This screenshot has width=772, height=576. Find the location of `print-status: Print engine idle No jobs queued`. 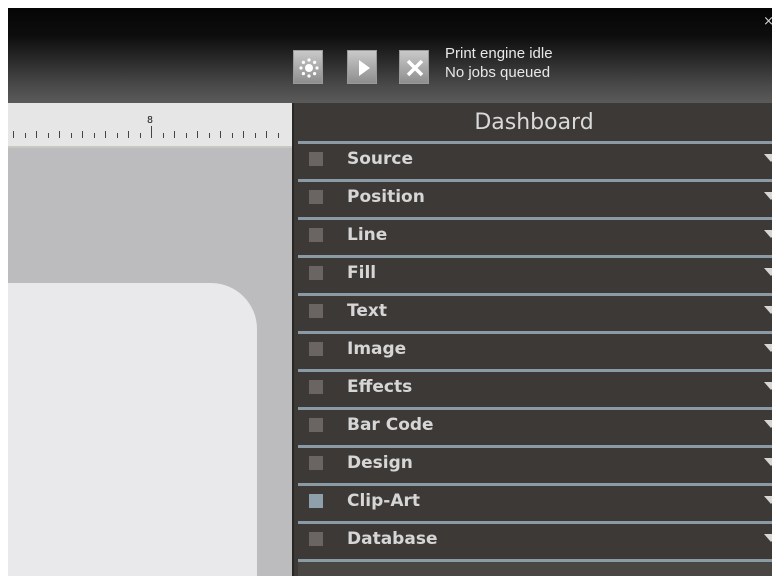

print-status: Print engine idle No jobs queued is located at coordinates (499, 63).